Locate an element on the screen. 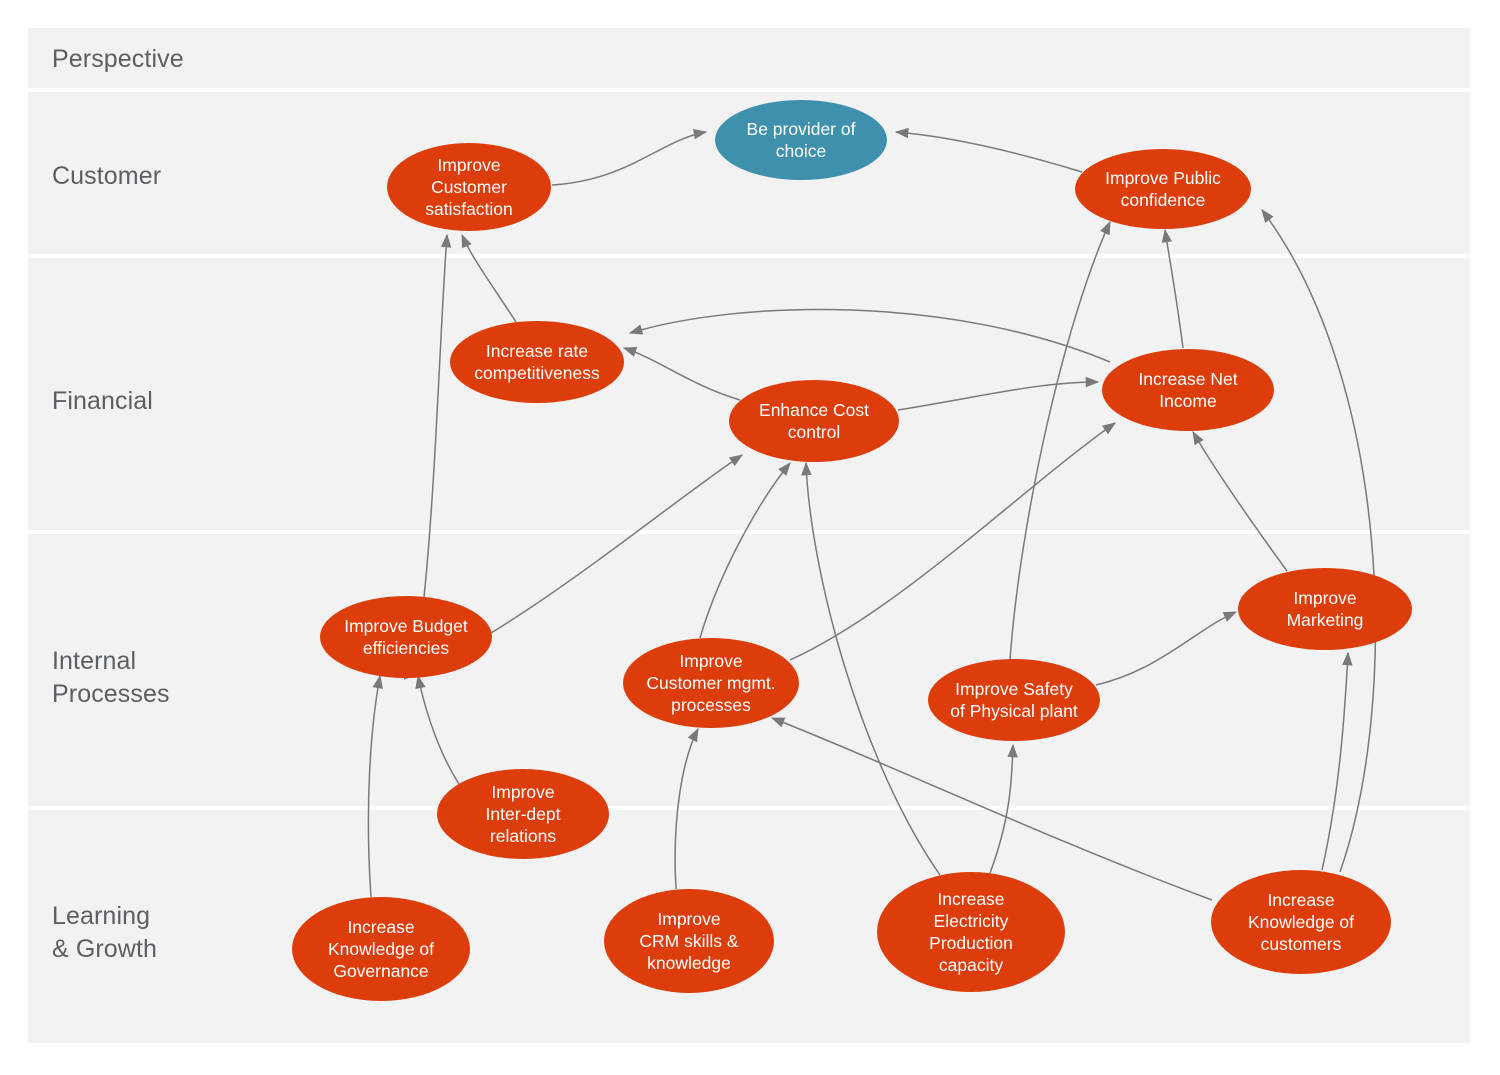 Image resolution: width=1500 pixels, height=1075 pixels. node-increase-rate-competitiveness: Increase rate competitiveness is located at coordinates (537, 362).